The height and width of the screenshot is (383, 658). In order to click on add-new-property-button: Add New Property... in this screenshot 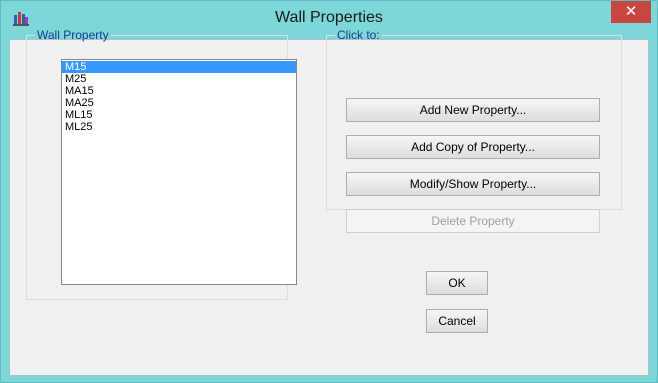, I will do `click(473, 110)`.